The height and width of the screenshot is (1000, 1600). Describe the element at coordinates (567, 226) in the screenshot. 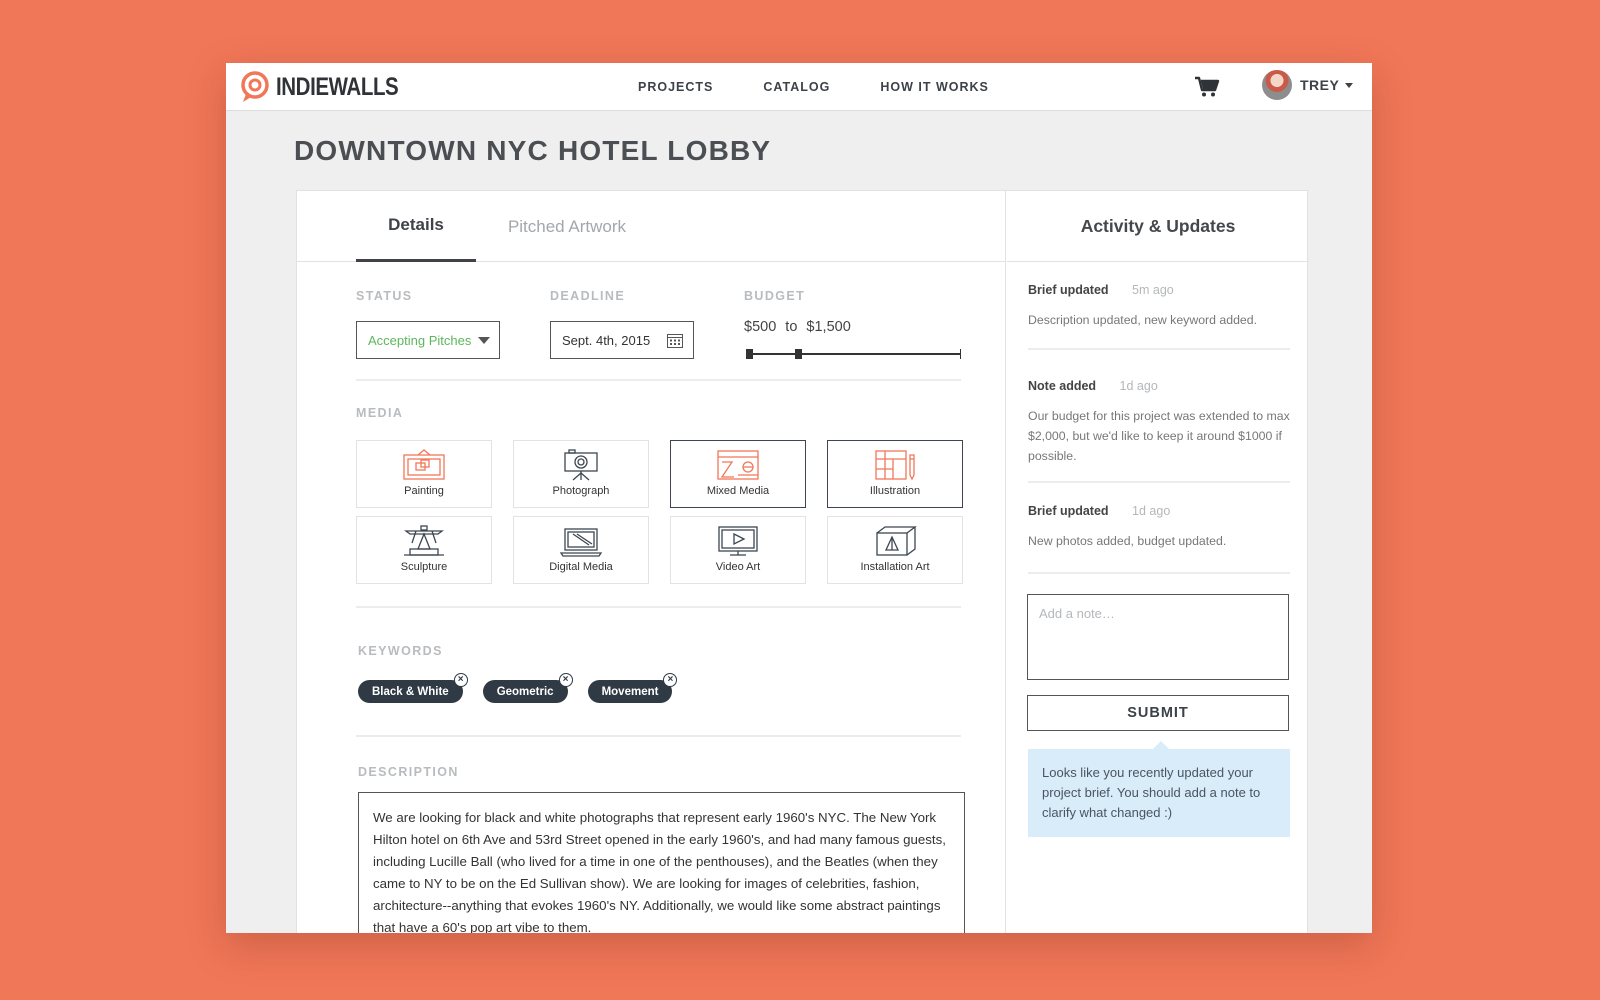

I see `tab-pitched-artwork: Pitched Artwork` at that location.